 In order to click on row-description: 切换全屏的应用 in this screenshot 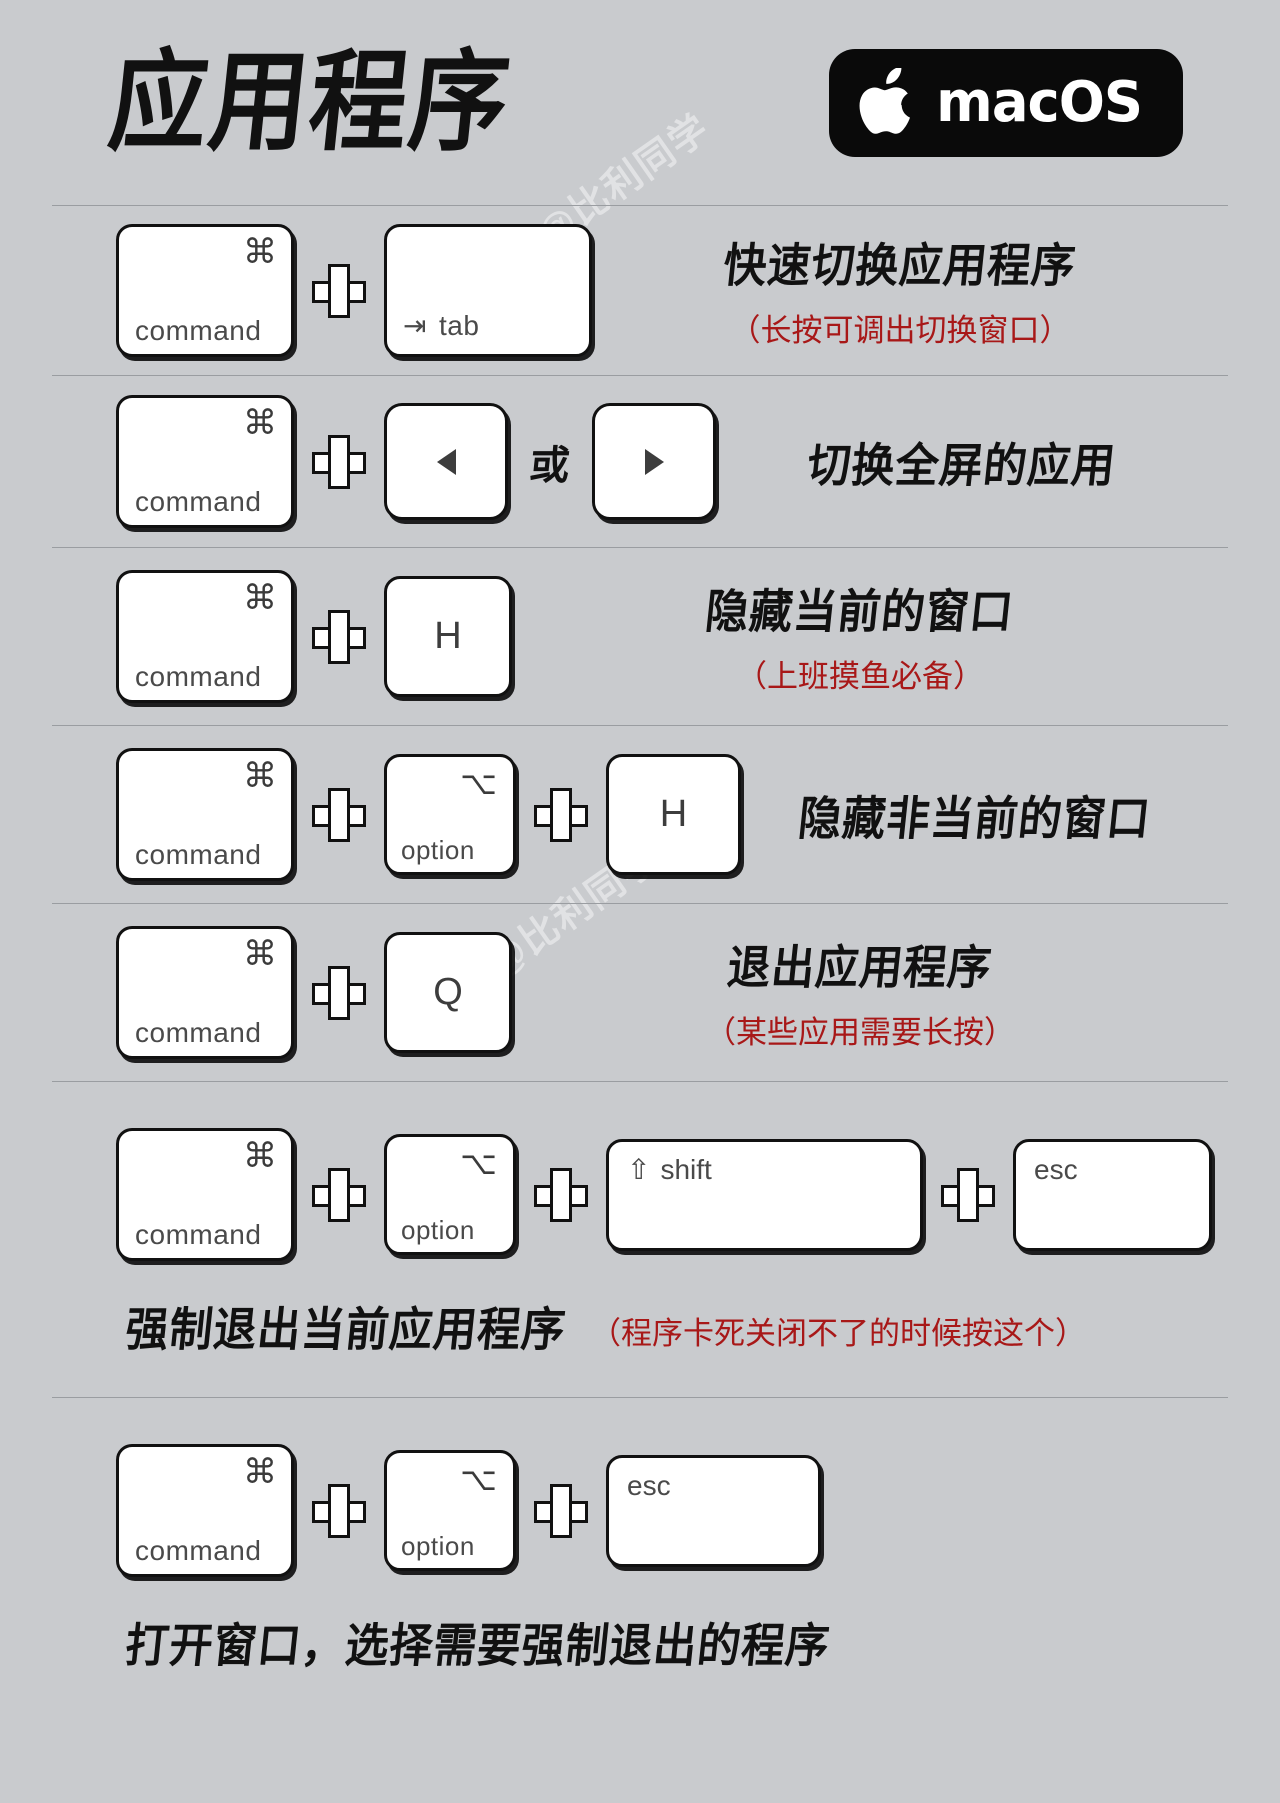, I will do `click(972, 462)`.